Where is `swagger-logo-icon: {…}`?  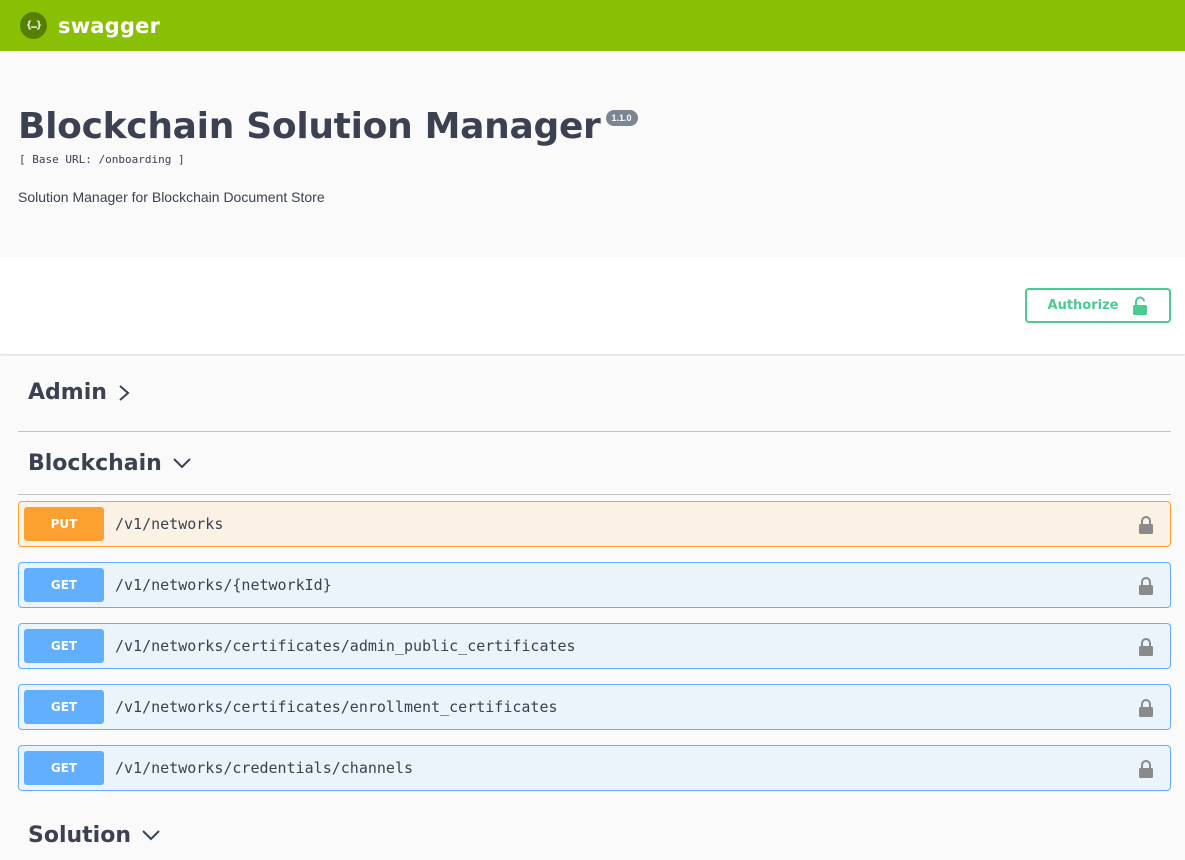
swagger-logo-icon: {…} is located at coordinates (33, 25).